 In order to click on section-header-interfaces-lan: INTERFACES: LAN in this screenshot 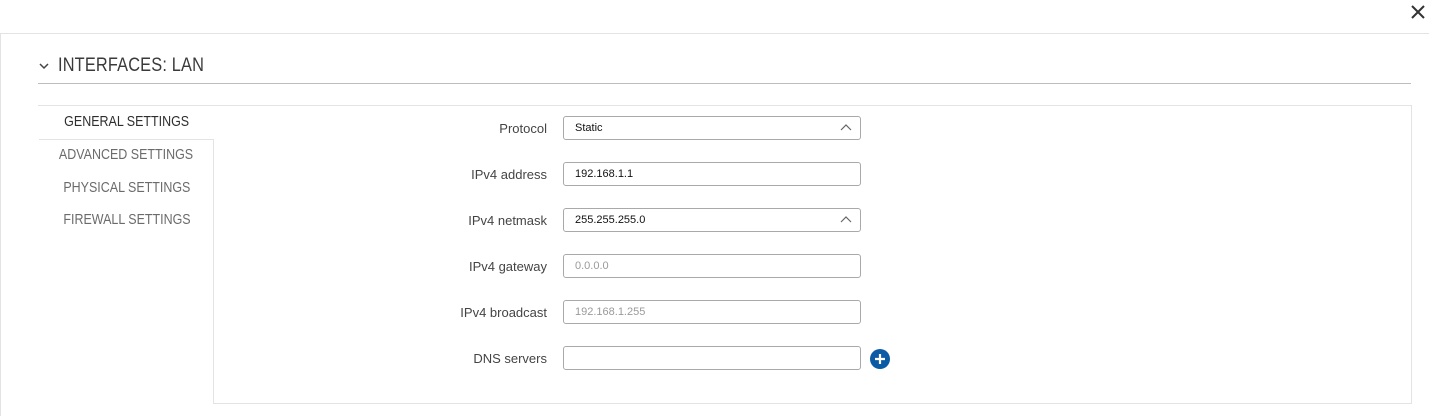, I will do `click(724, 67)`.